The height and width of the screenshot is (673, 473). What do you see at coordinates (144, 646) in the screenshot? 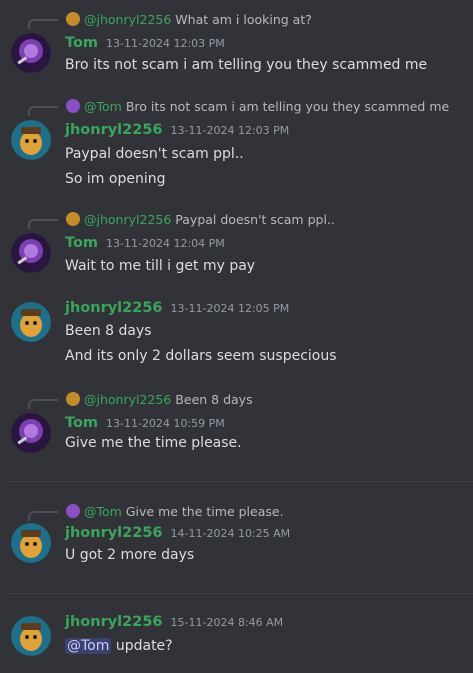
I see `message-text-content: update?` at bounding box center [144, 646].